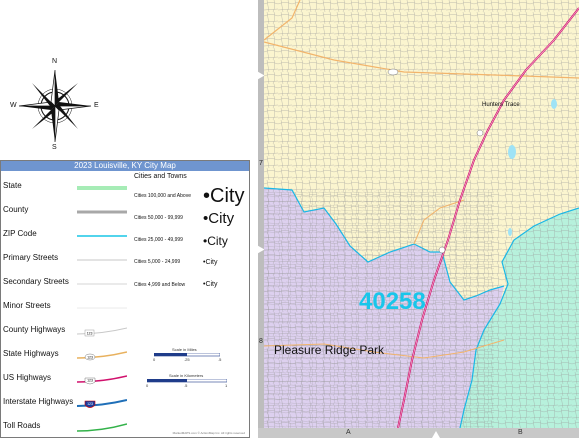 The image size is (579, 438). Describe the element at coordinates (186, 375) in the screenshot. I see `scale-km-title: Scale in Kilometers` at that location.